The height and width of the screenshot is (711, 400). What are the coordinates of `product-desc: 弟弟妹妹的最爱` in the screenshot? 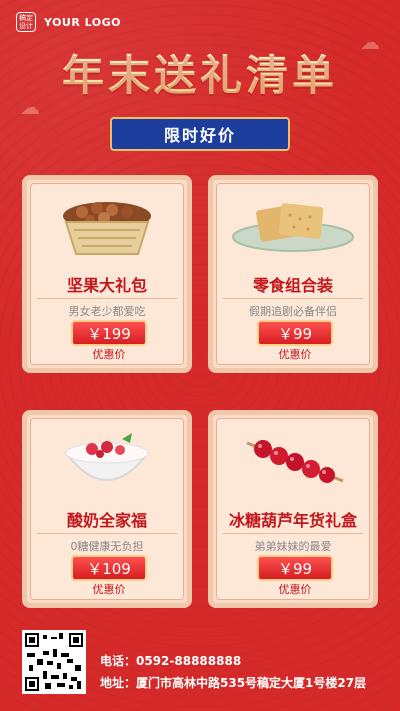 It's located at (293, 543).